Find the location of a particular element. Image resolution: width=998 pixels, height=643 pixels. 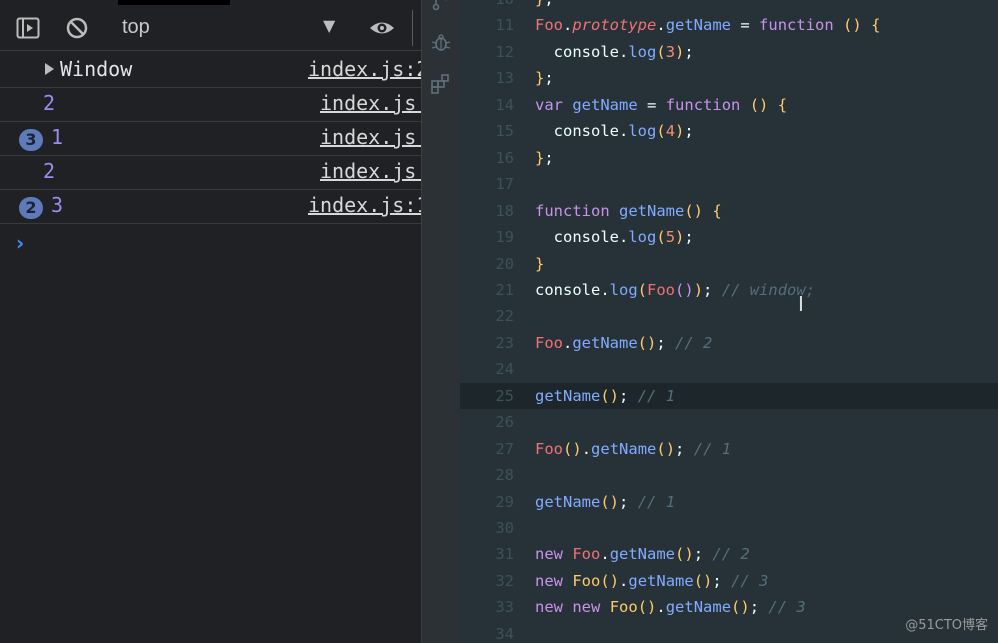

code-text: var getName = function () { is located at coordinates (661, 104).